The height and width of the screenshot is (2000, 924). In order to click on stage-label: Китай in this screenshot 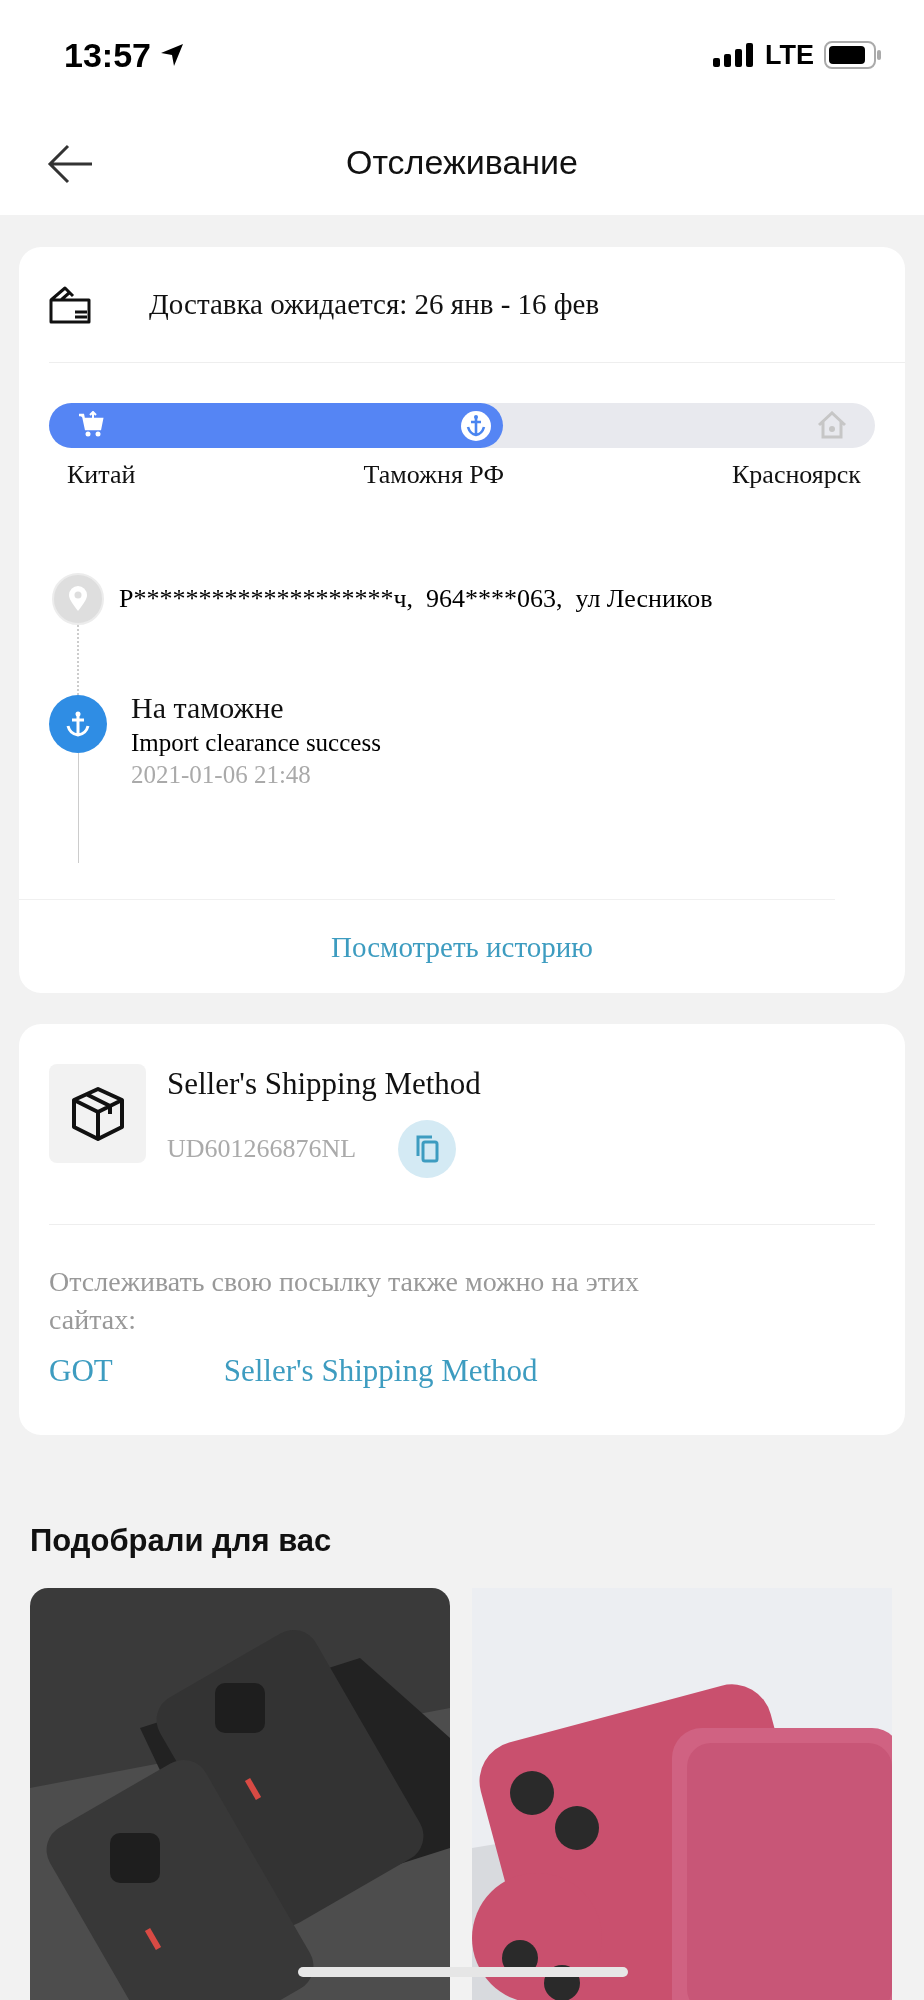, I will do `click(101, 475)`.